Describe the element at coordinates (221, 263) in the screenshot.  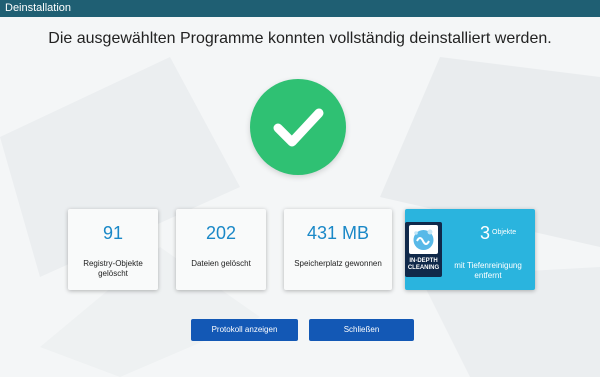
I see `stat-label: Dateien gelöscht` at that location.